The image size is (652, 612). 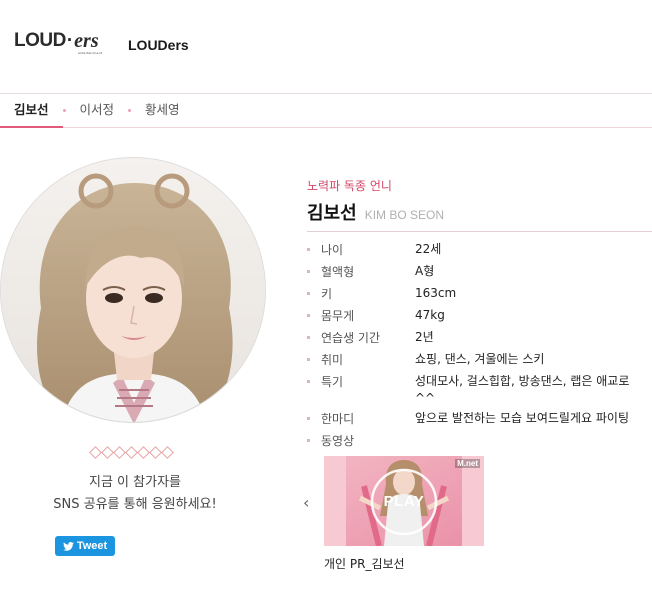 What do you see at coordinates (68, 546) in the screenshot?
I see `twitter-bird-icon` at bounding box center [68, 546].